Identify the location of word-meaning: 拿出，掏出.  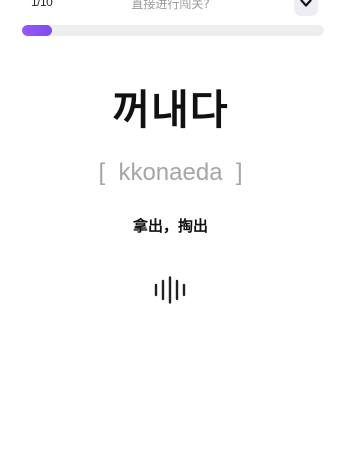
(170, 226).